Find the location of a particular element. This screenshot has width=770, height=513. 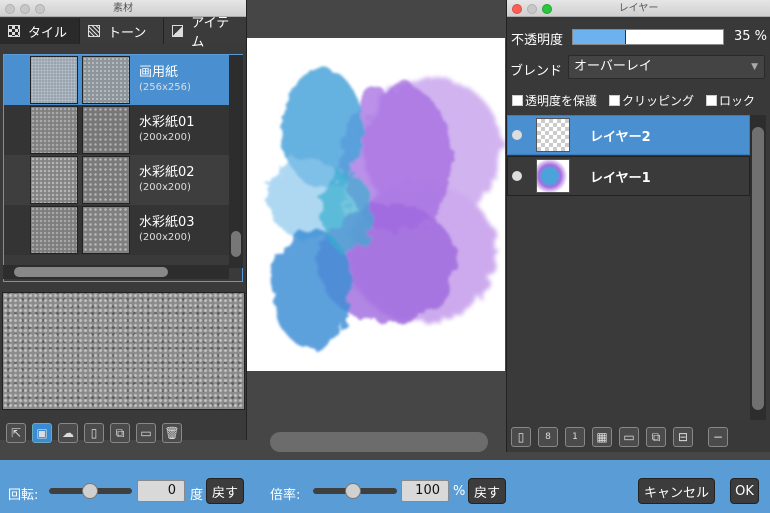

chevron-down-icon: ▼ is located at coordinates (754, 67).